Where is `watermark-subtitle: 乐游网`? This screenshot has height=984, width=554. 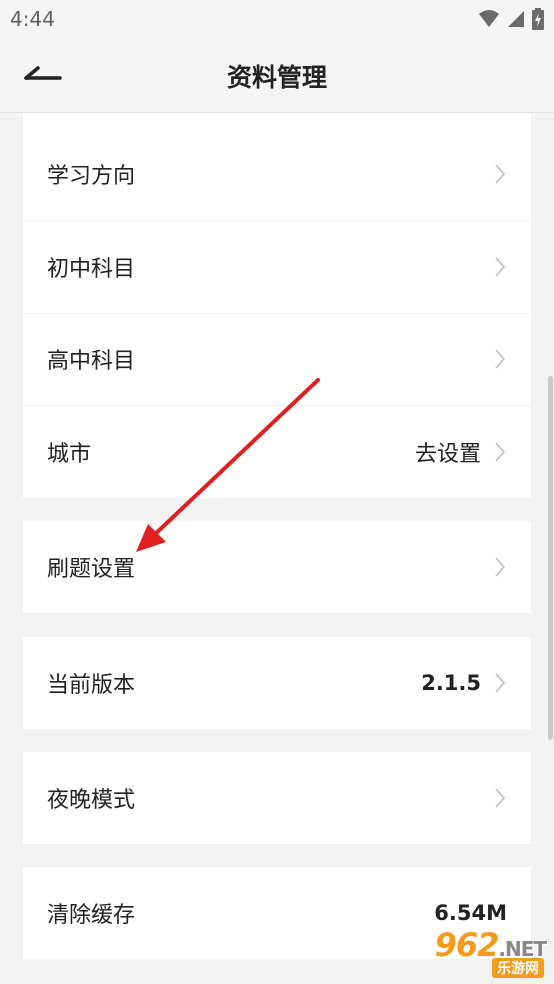
watermark-subtitle: 乐游网 is located at coordinates (518, 968).